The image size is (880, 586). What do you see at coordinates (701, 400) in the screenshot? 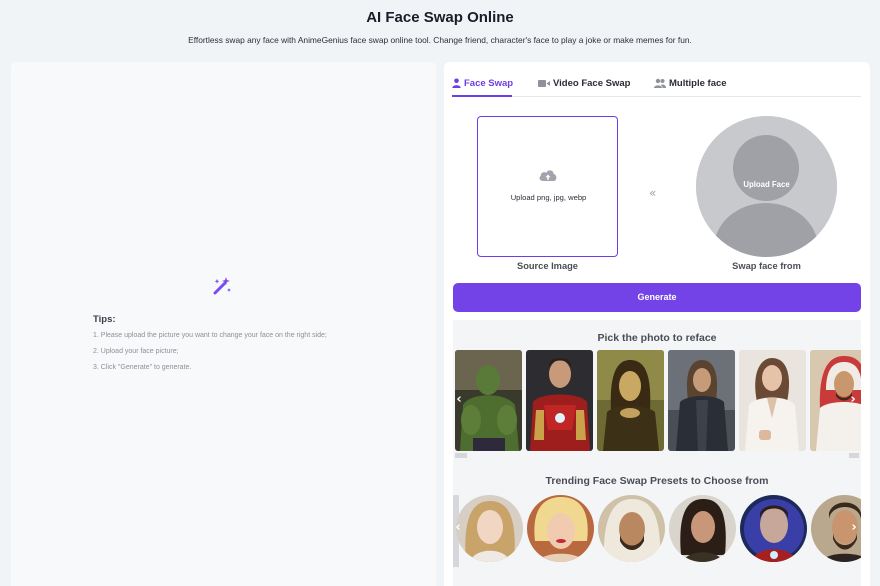
I see `preset-photo-hooded-man` at bounding box center [701, 400].